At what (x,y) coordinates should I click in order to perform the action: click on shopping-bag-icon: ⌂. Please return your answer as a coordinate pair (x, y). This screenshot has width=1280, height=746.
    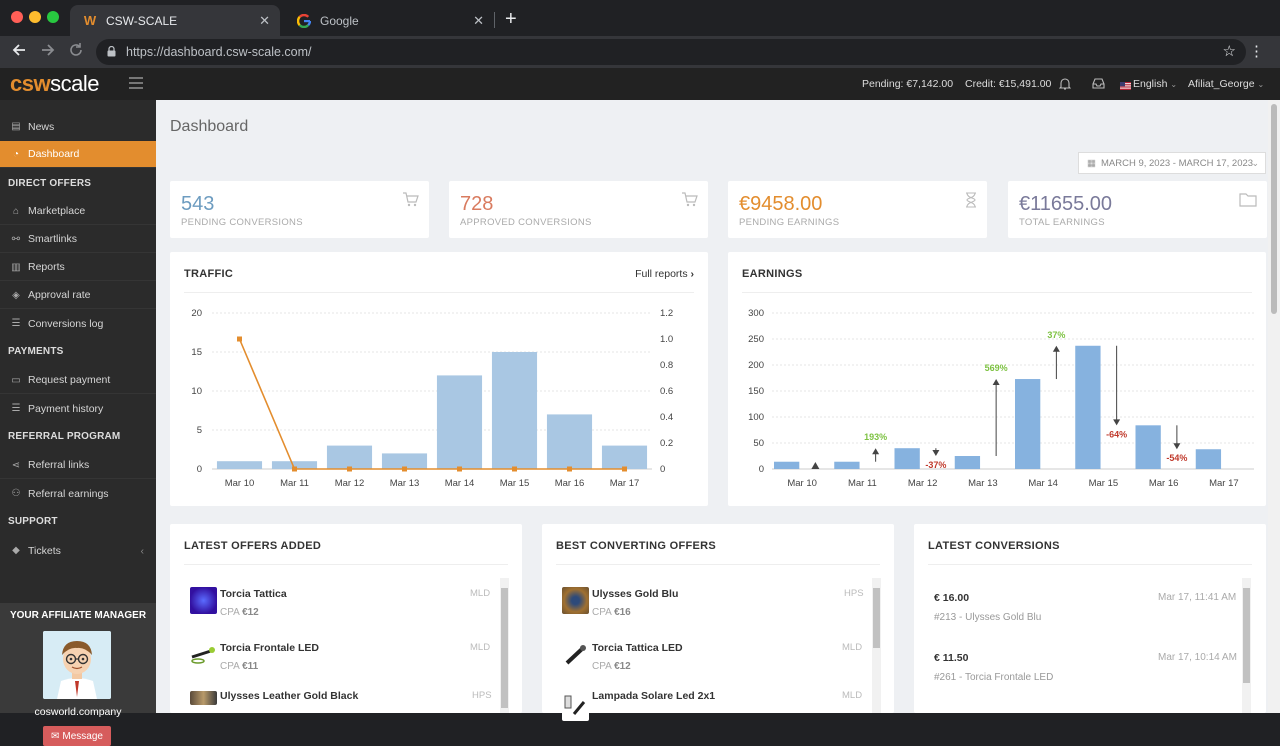
    Looking at the image, I should click on (16, 211).